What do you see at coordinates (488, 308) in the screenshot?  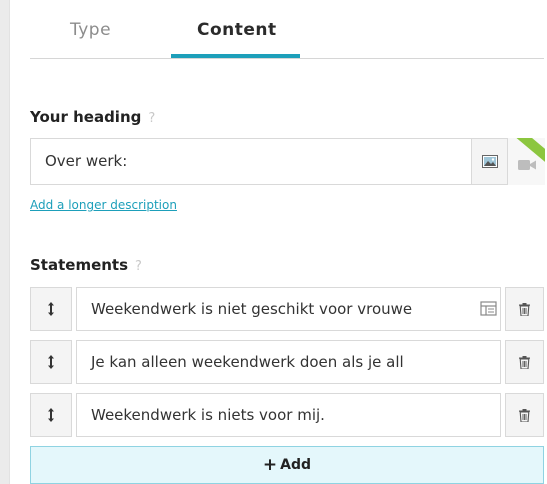 I see `textbox-icon` at bounding box center [488, 308].